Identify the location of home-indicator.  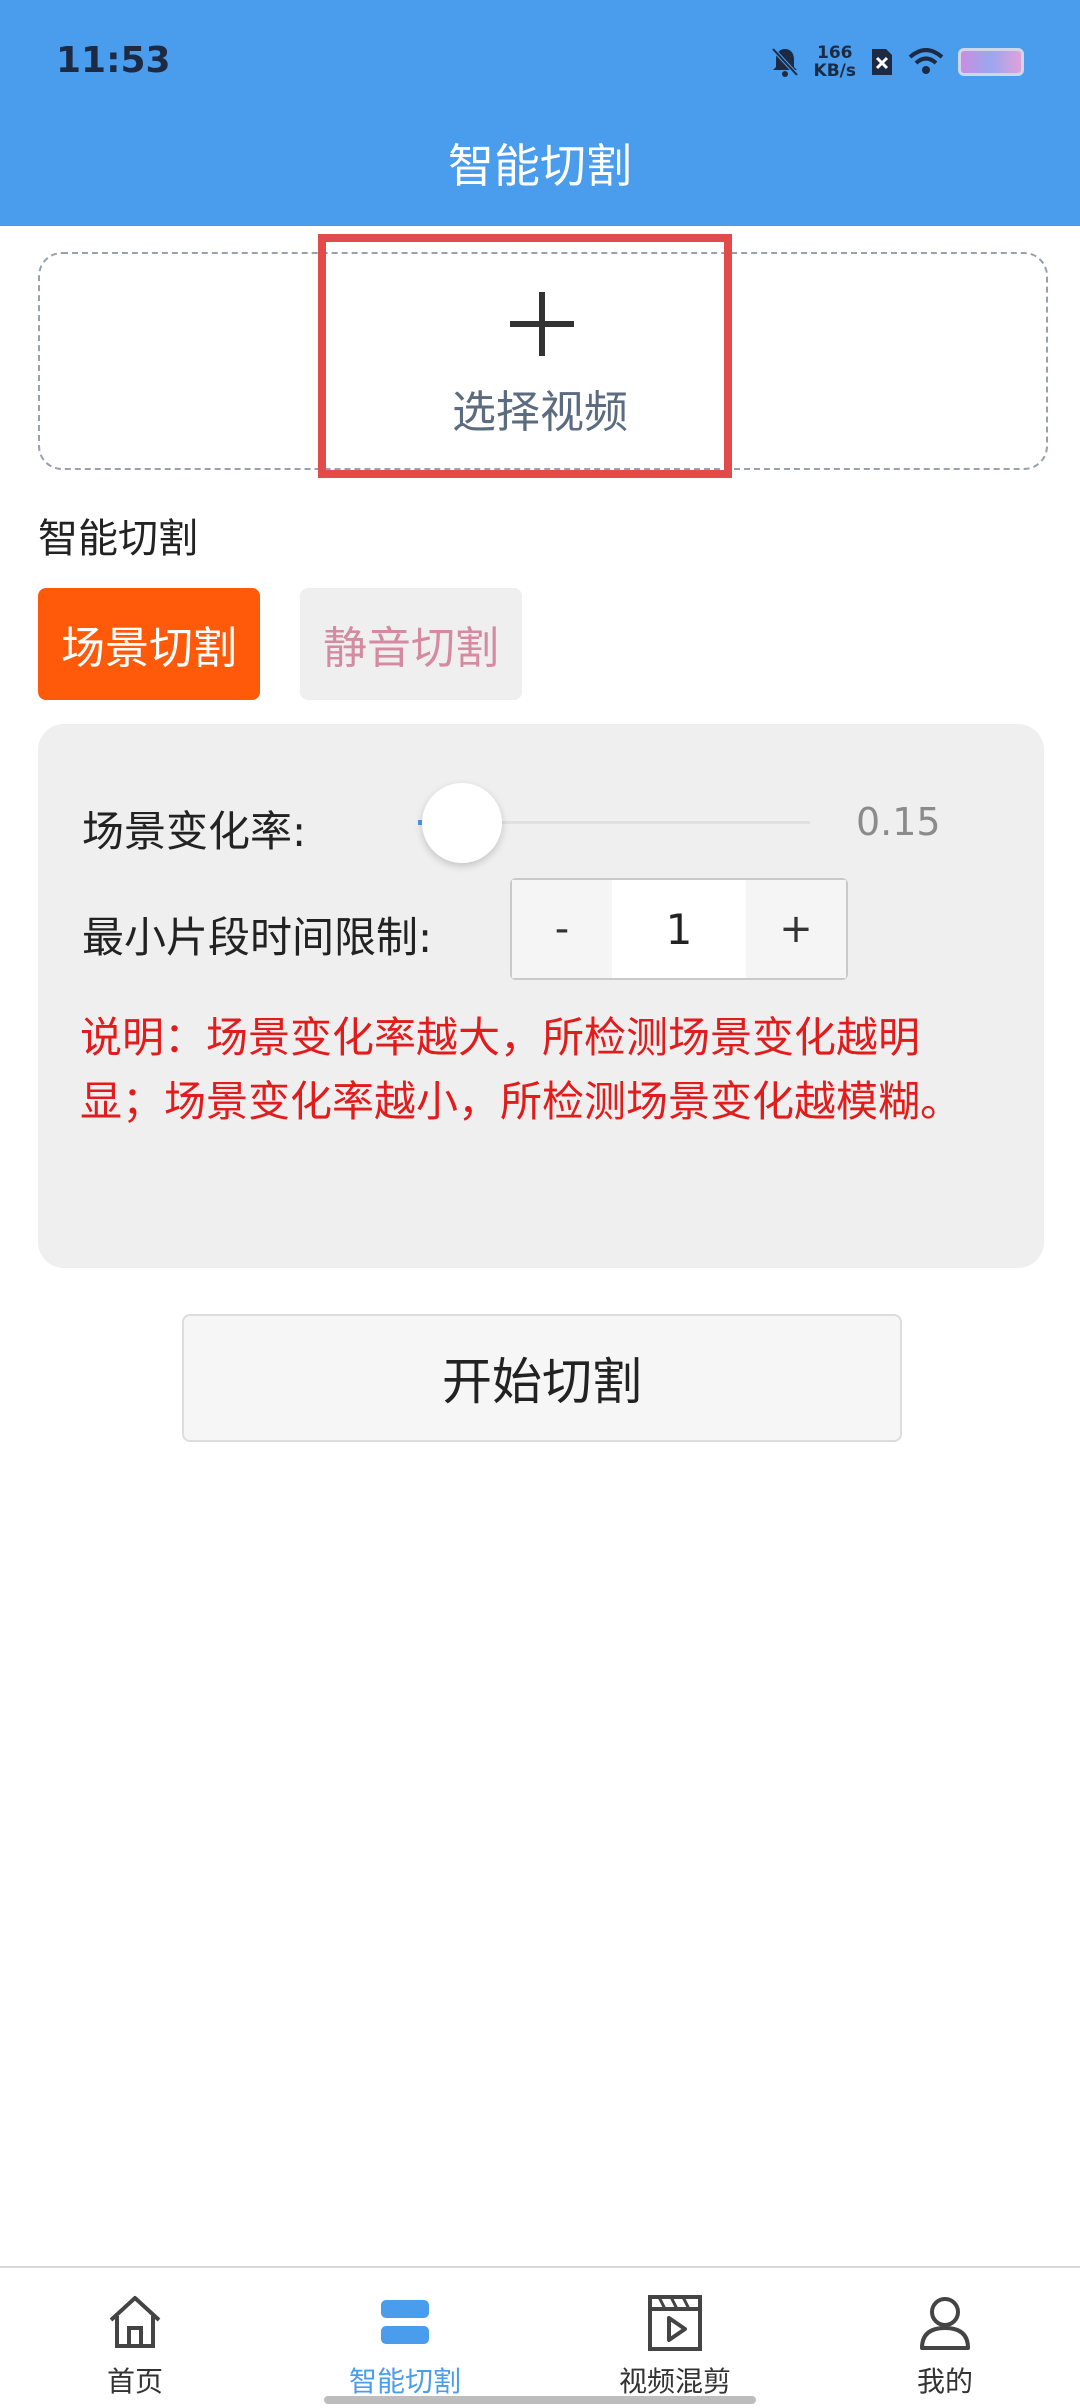
(540, 2400).